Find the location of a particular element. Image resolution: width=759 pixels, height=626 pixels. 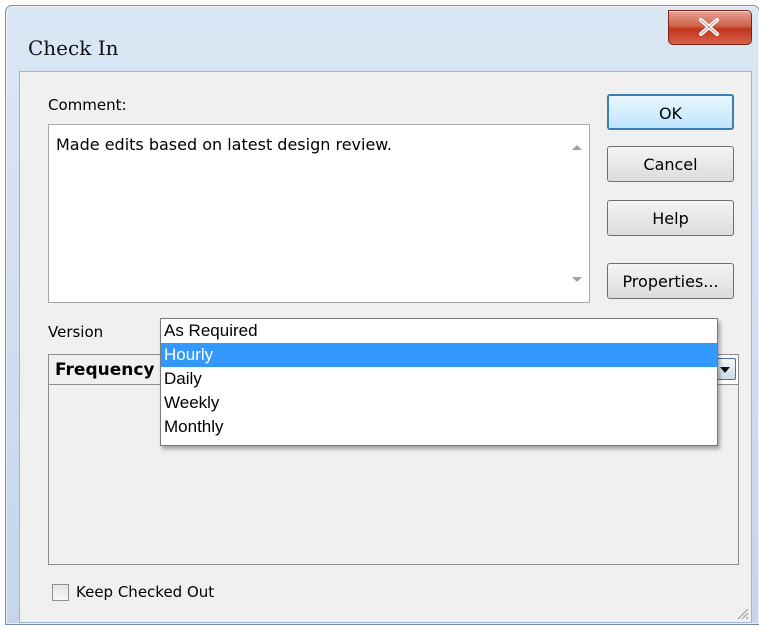

cancel-button: Cancel is located at coordinates (670, 164).